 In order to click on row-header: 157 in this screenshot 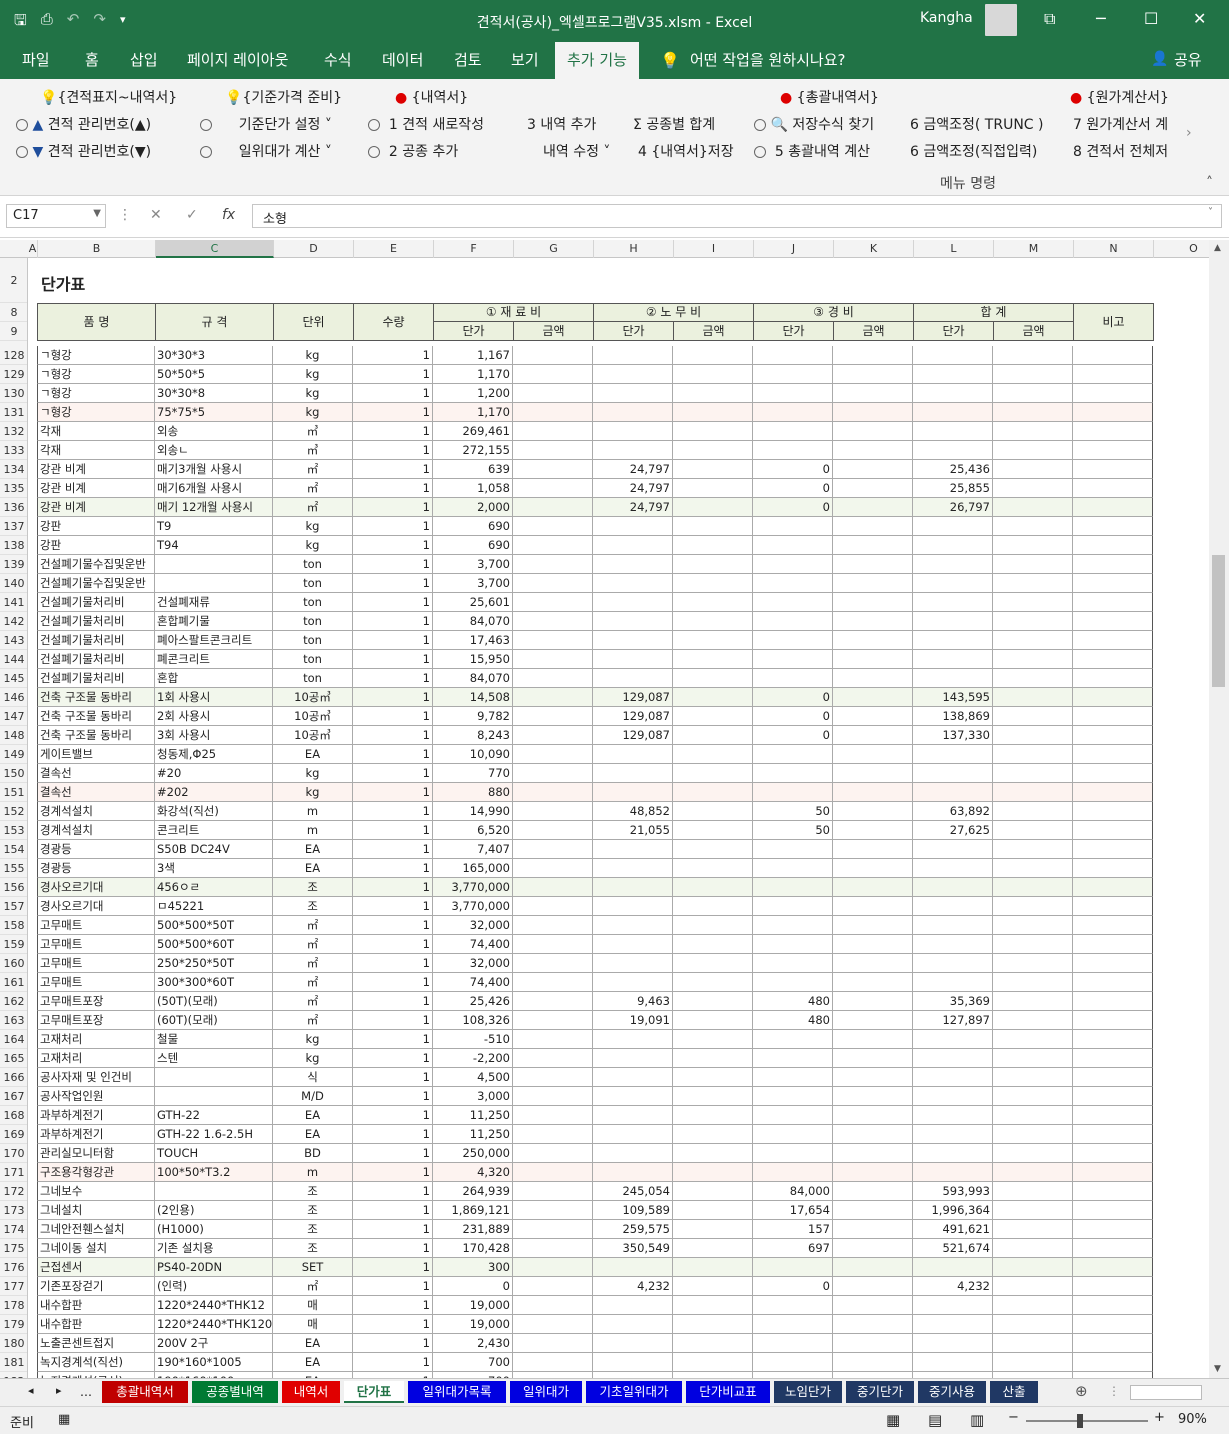, I will do `click(13, 906)`.